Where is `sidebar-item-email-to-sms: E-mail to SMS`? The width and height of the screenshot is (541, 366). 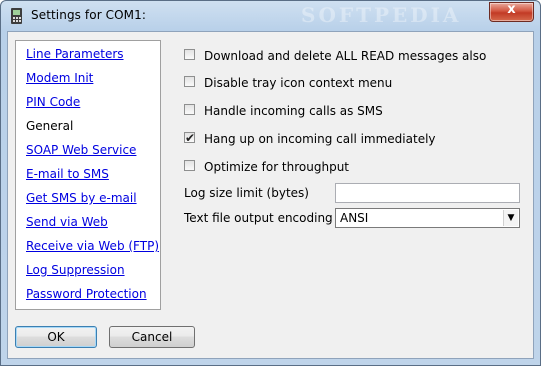 sidebar-item-email-to-sms: E-mail to SMS is located at coordinates (88, 174).